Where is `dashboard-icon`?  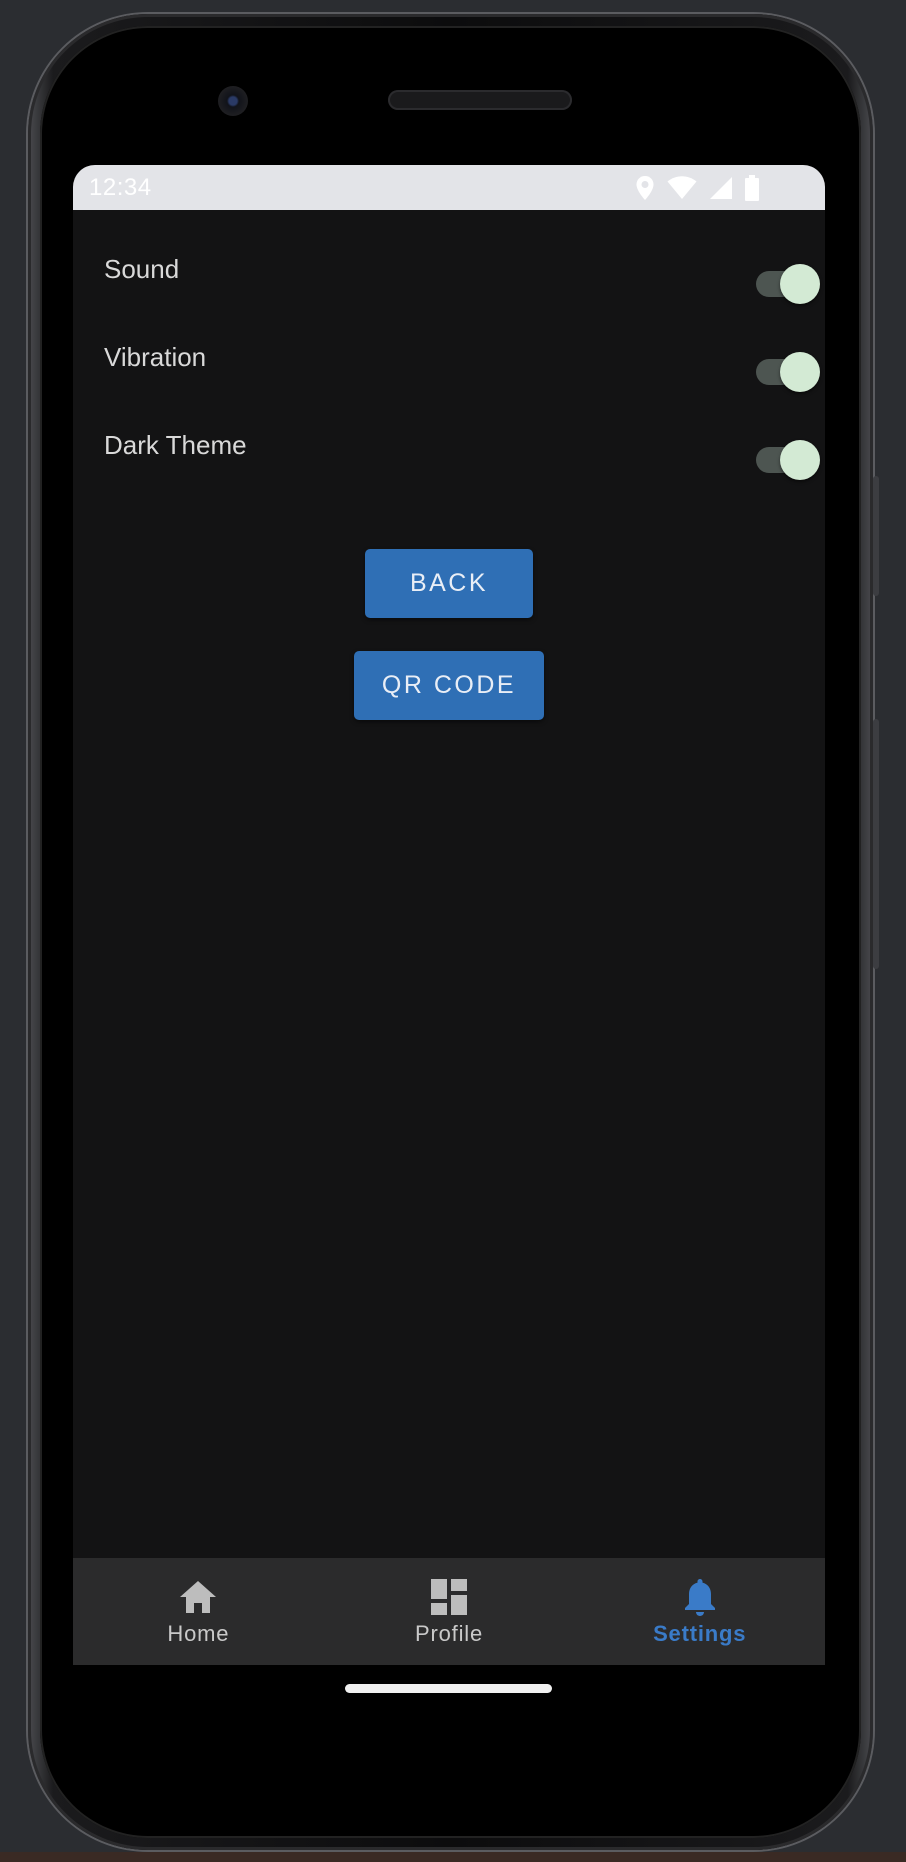
dashboard-icon is located at coordinates (449, 1597).